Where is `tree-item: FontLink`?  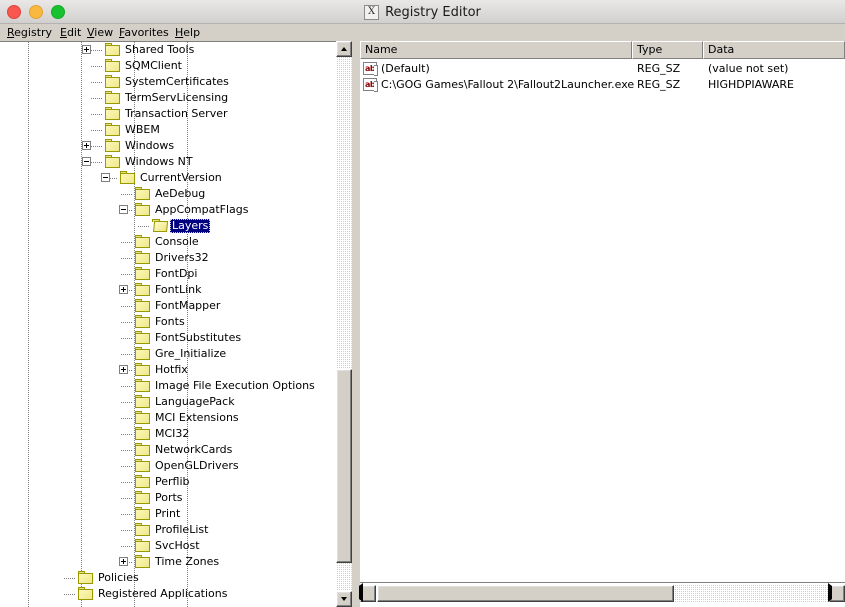
tree-item: FontLink is located at coordinates (168, 290).